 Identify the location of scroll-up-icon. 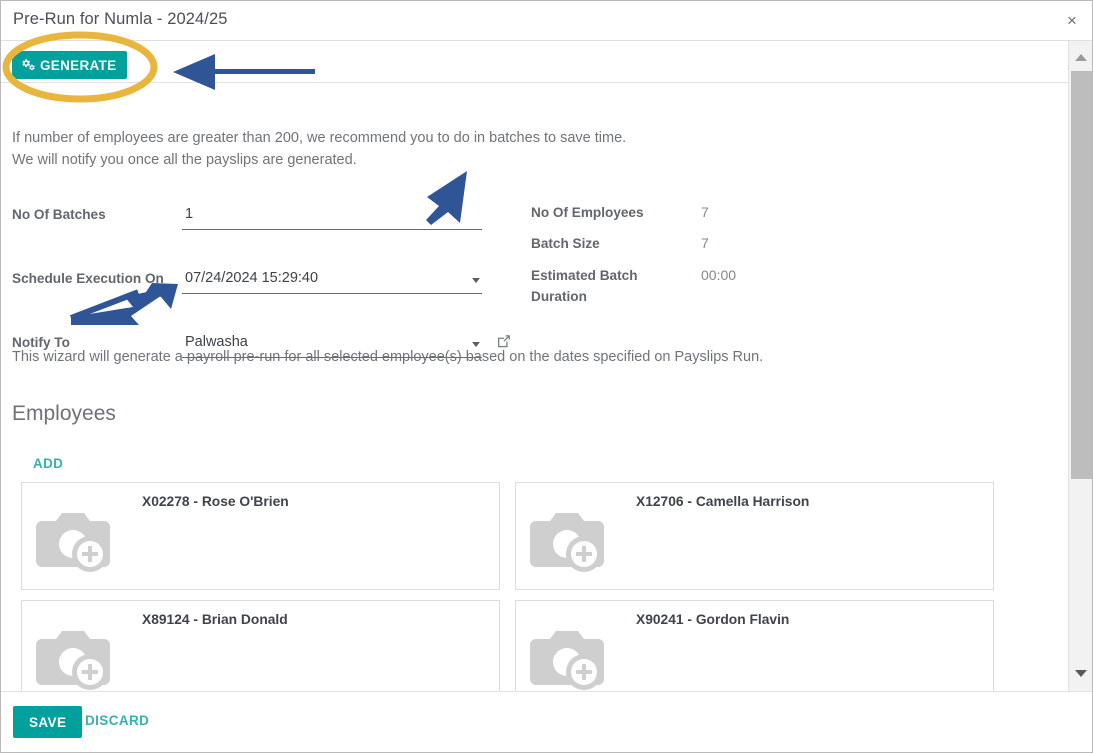
(1080, 57).